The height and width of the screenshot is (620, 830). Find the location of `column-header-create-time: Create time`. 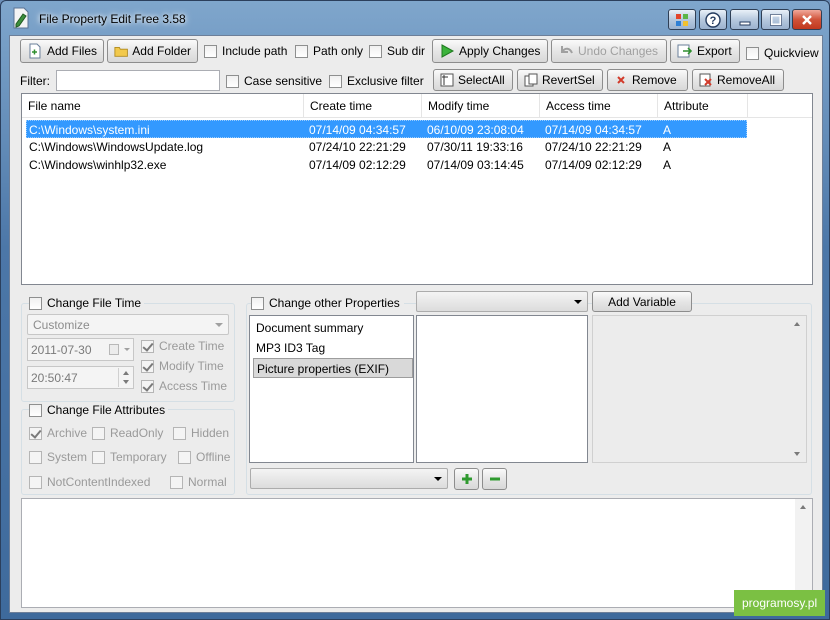

column-header-create-time: Create time is located at coordinates (363, 106).